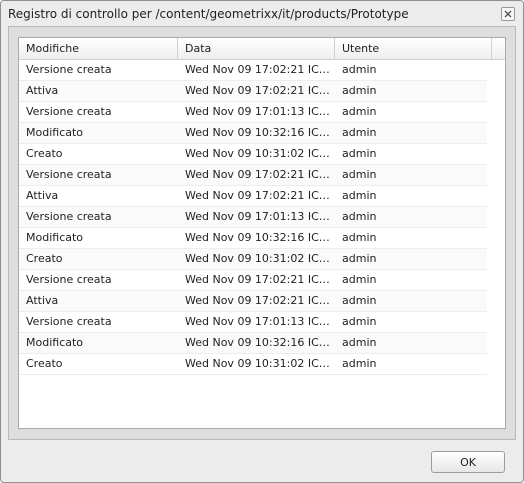  I want to click on ok-button: OK, so click(468, 462).